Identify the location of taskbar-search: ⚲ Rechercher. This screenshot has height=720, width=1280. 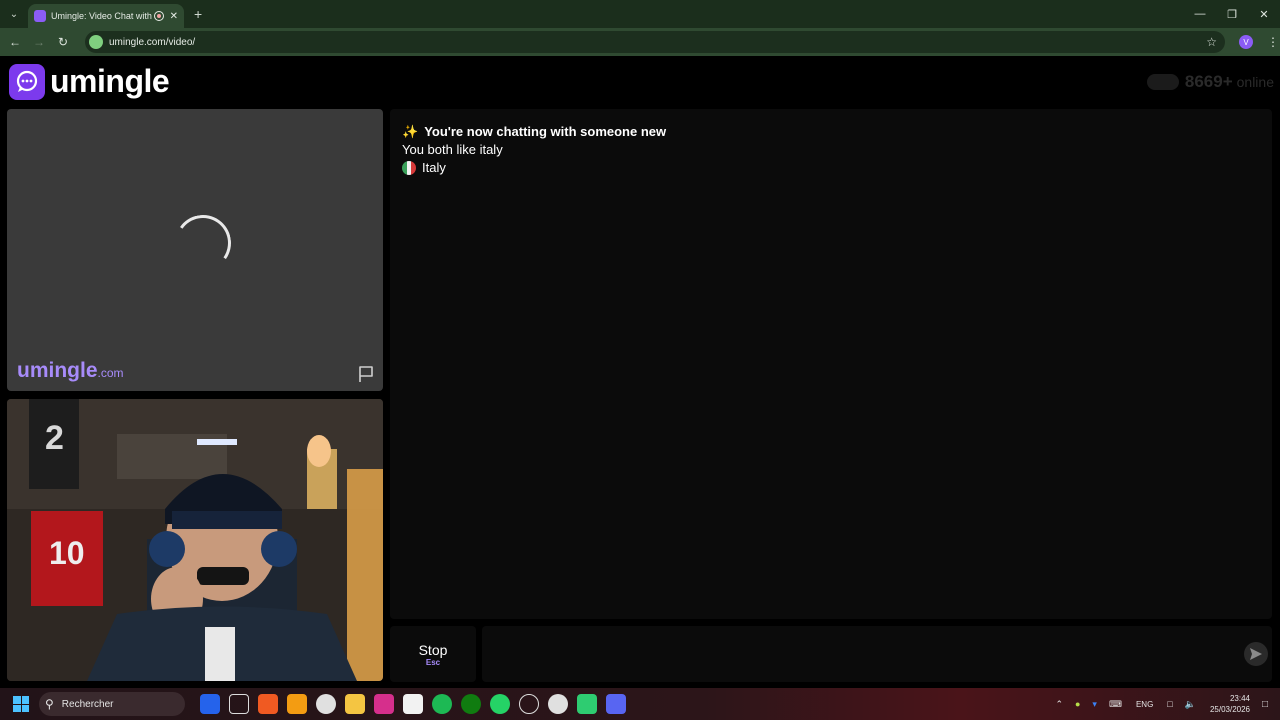
(112, 704).